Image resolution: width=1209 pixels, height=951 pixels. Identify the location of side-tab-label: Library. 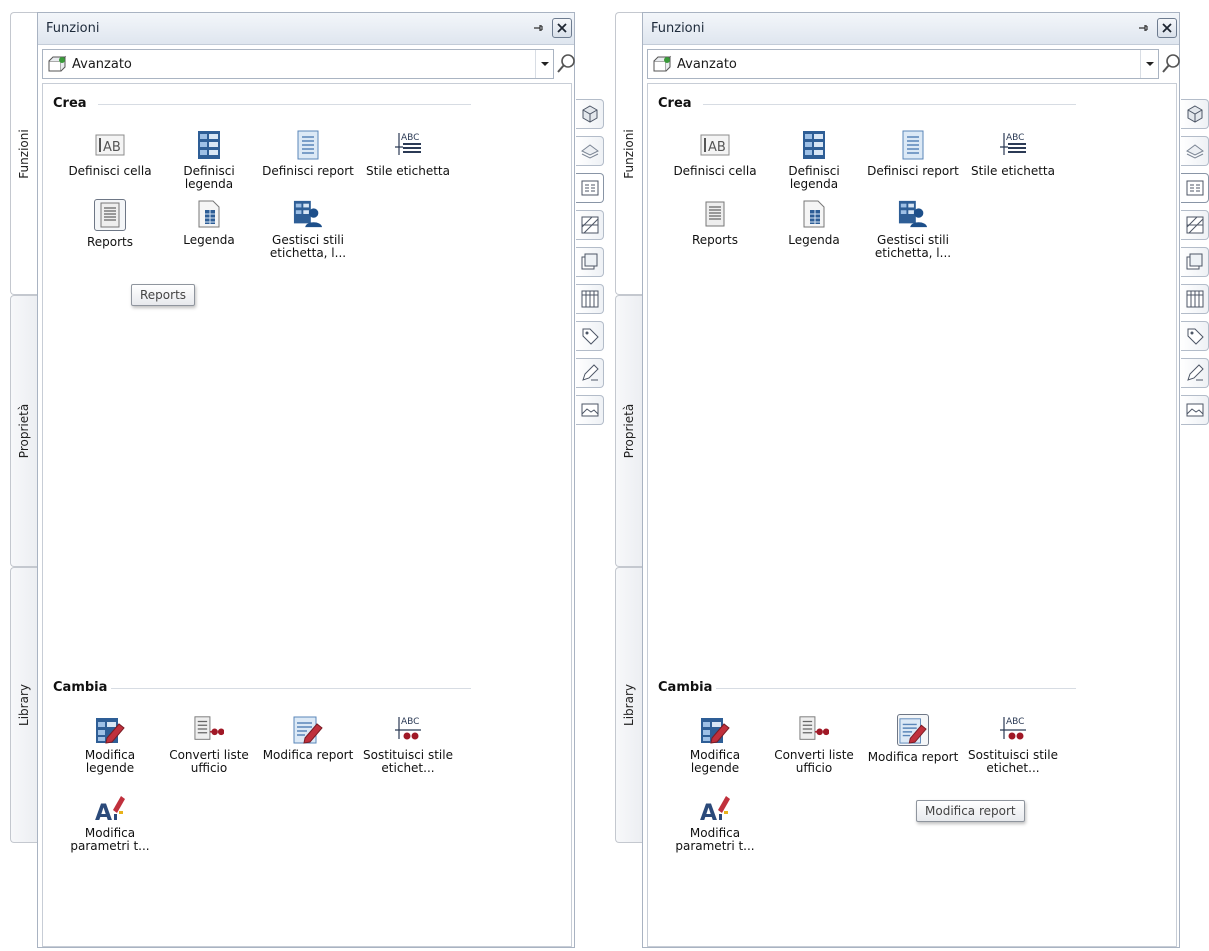
(629, 705).